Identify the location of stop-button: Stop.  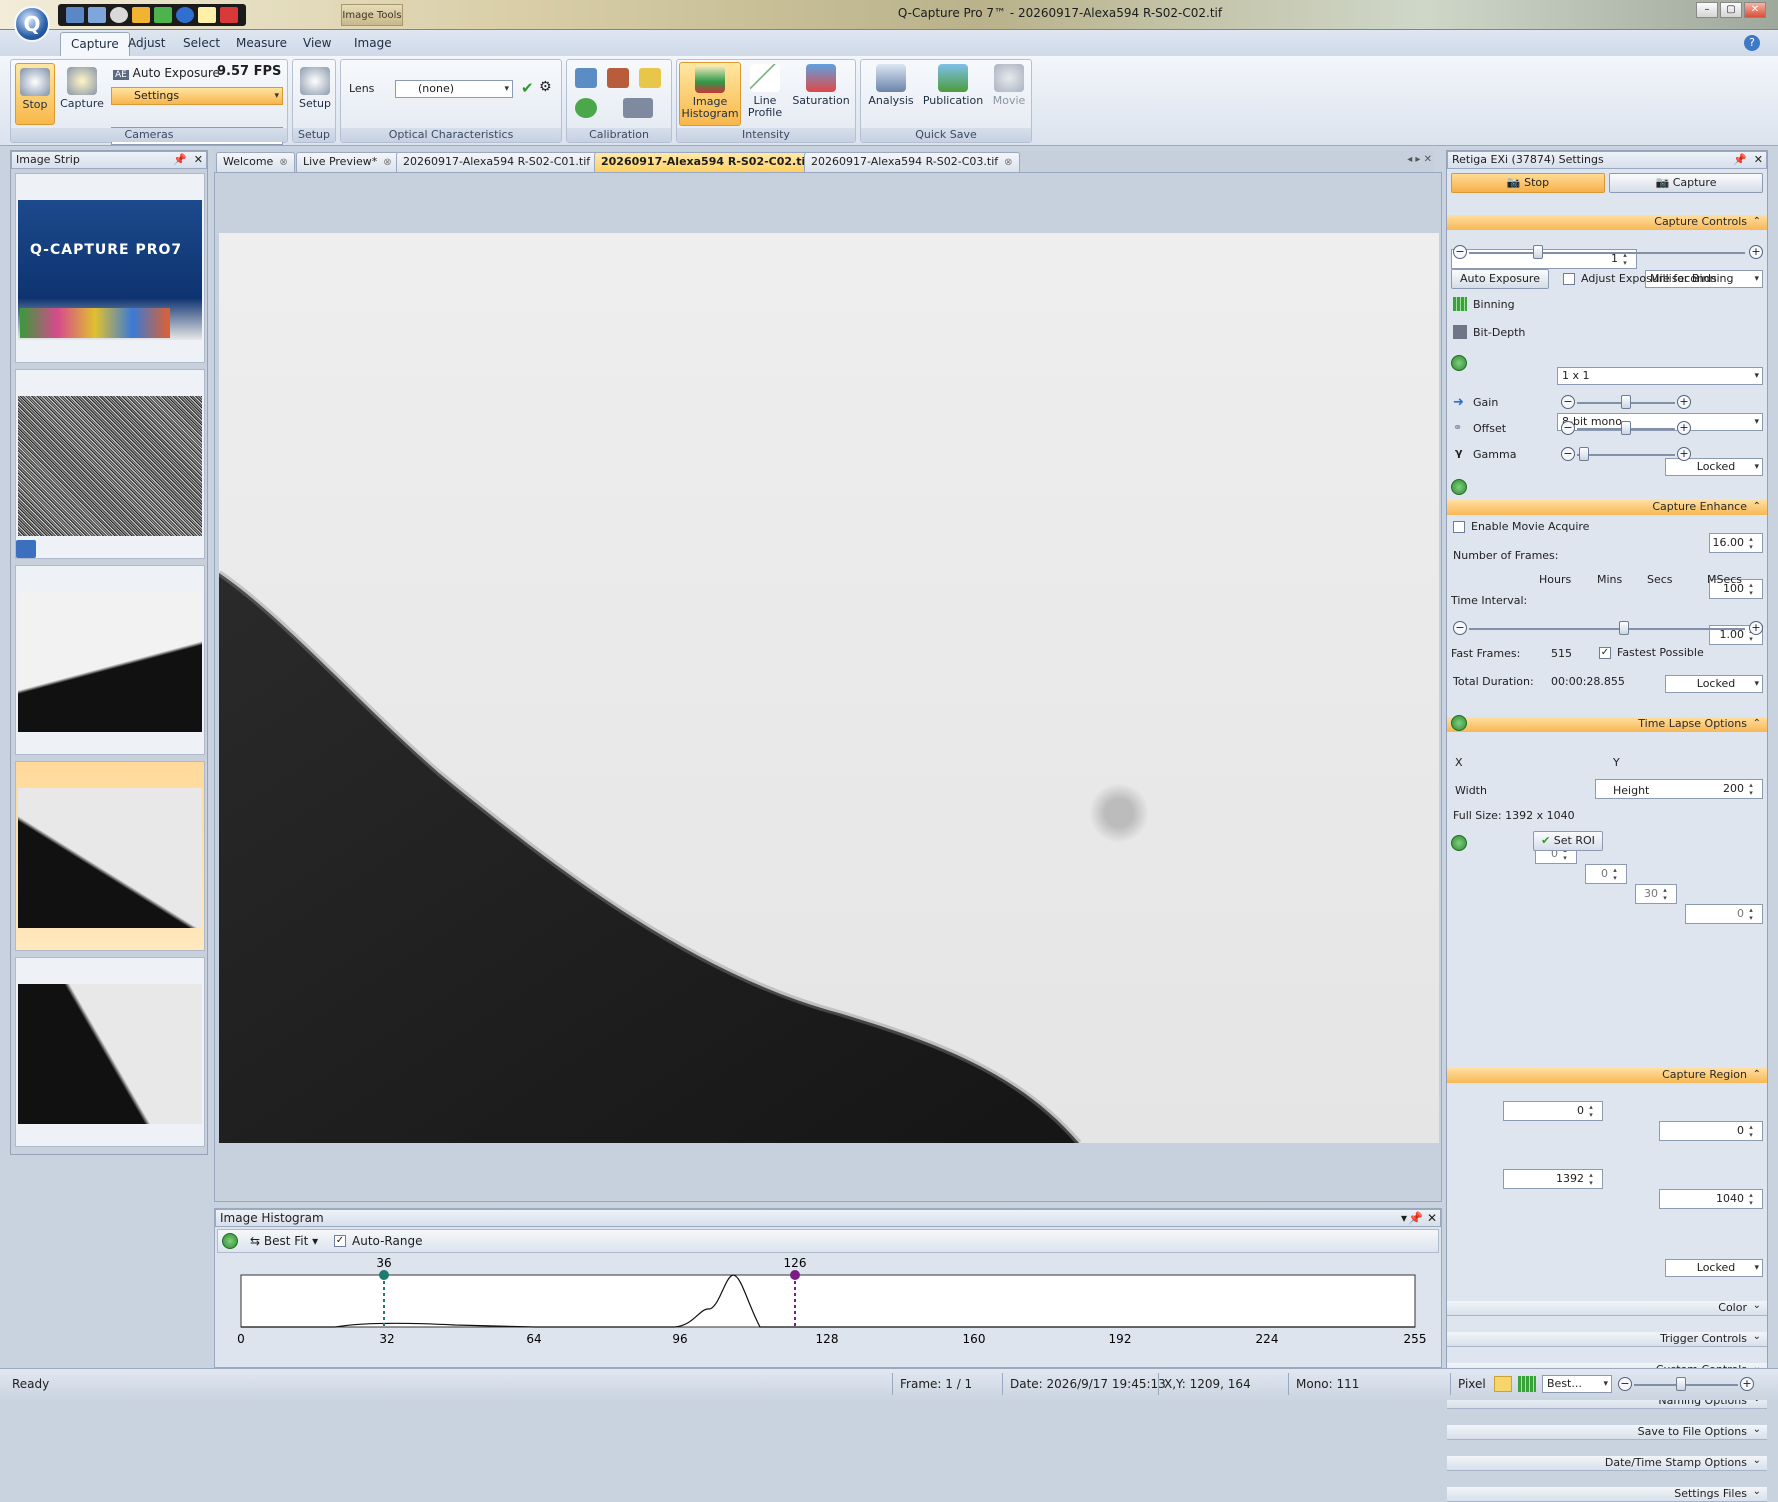
(35, 94).